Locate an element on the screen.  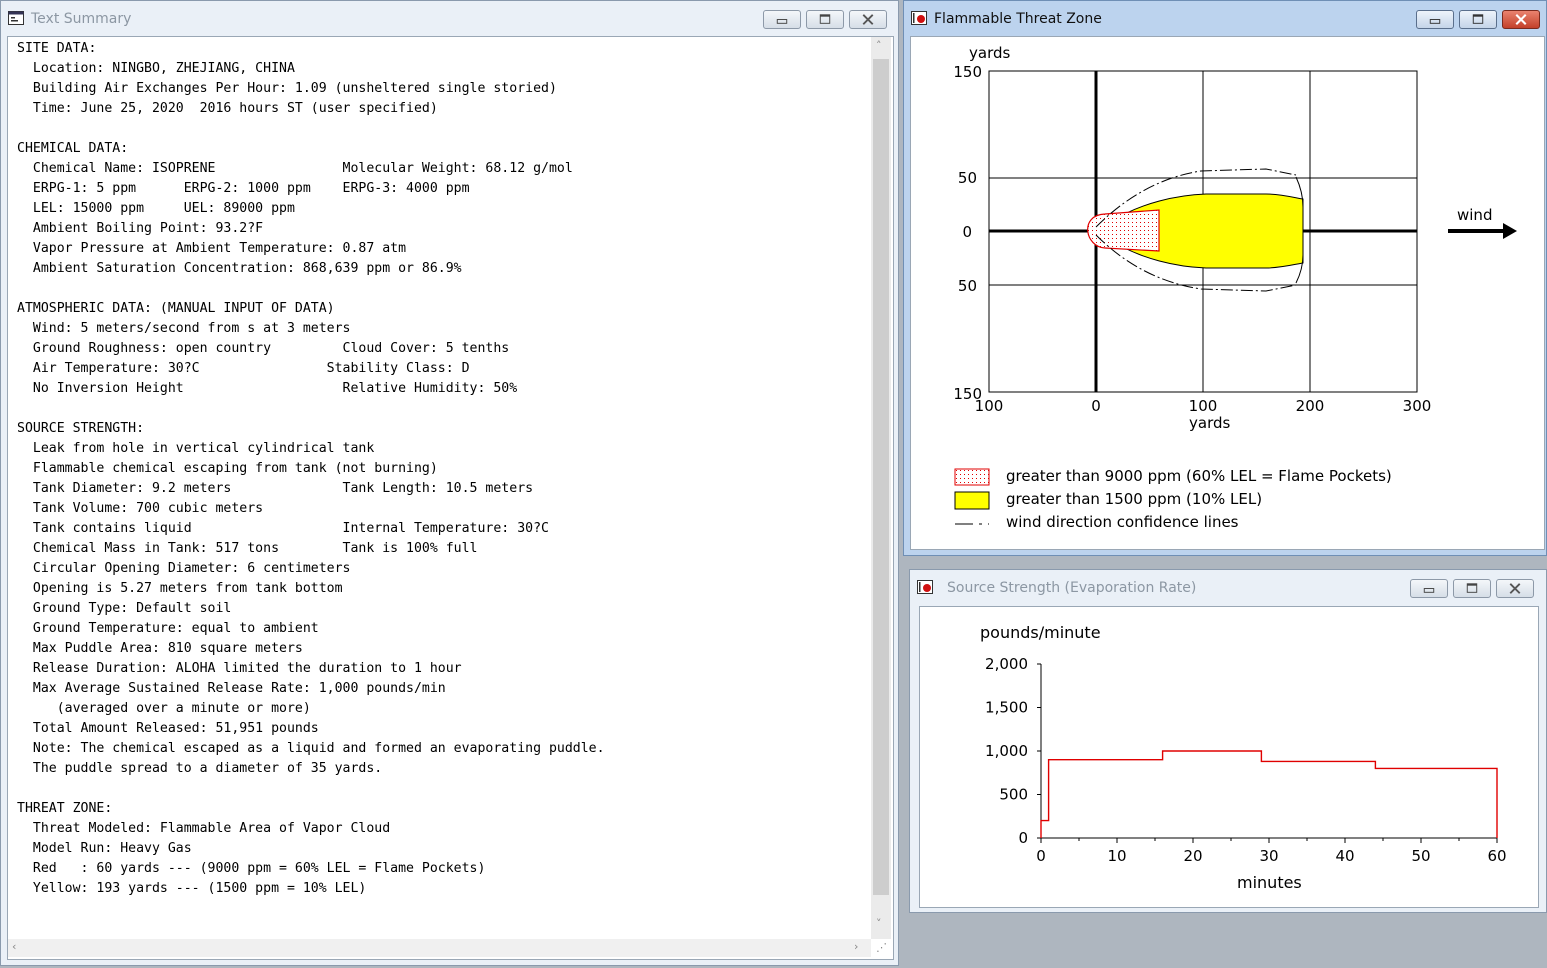
summary-line: SITE DATA: is located at coordinates (57, 48).